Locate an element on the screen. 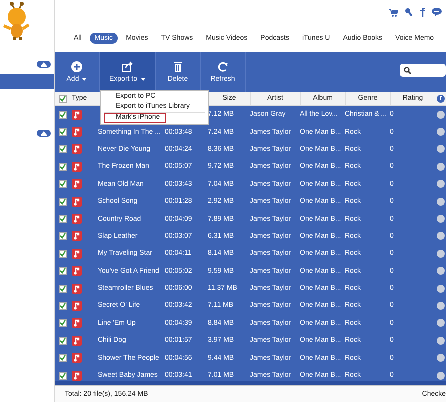 This screenshot has width=446, height=402. chat-icon is located at coordinates (437, 12).